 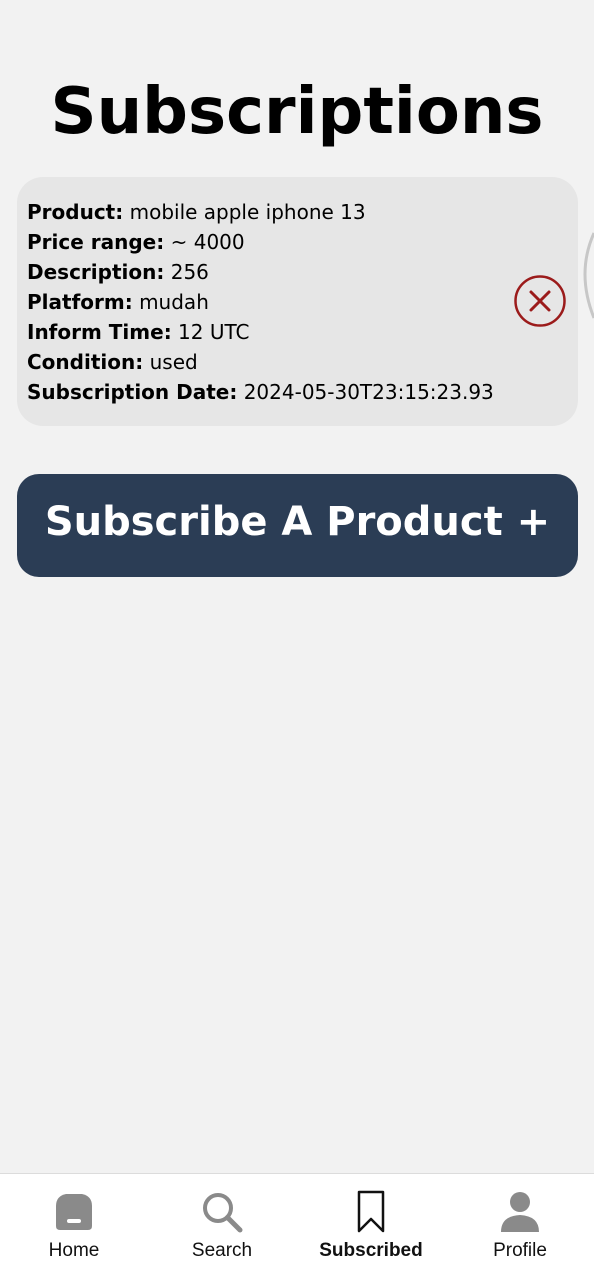 What do you see at coordinates (173, 362) in the screenshot?
I see `field-value: used` at bounding box center [173, 362].